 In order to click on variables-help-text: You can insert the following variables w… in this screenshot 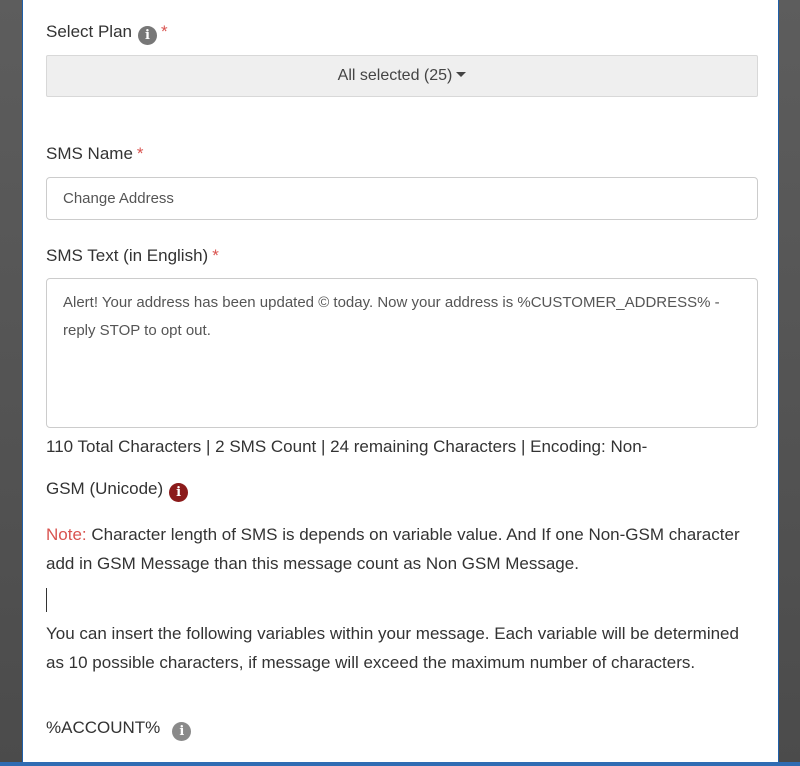, I will do `click(392, 648)`.